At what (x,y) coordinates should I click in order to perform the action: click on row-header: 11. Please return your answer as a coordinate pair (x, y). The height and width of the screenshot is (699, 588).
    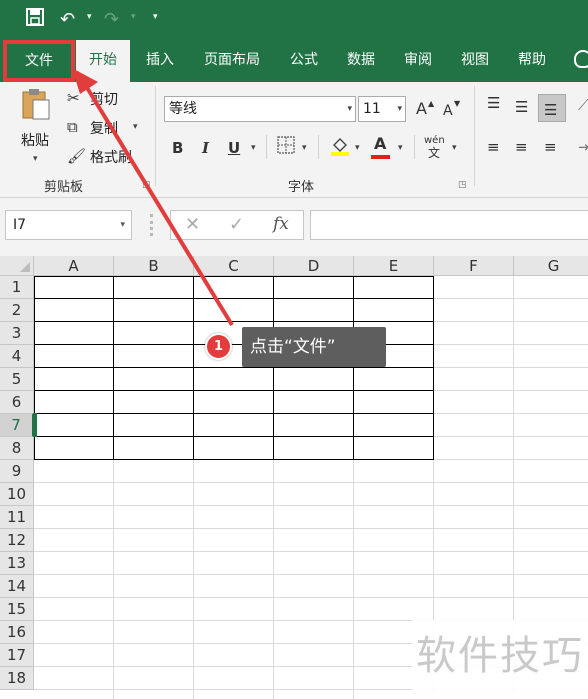
    Looking at the image, I should click on (17, 517).